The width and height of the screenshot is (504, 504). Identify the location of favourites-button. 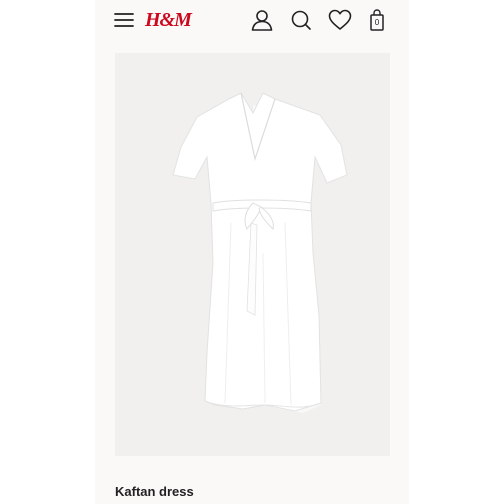
(340, 20).